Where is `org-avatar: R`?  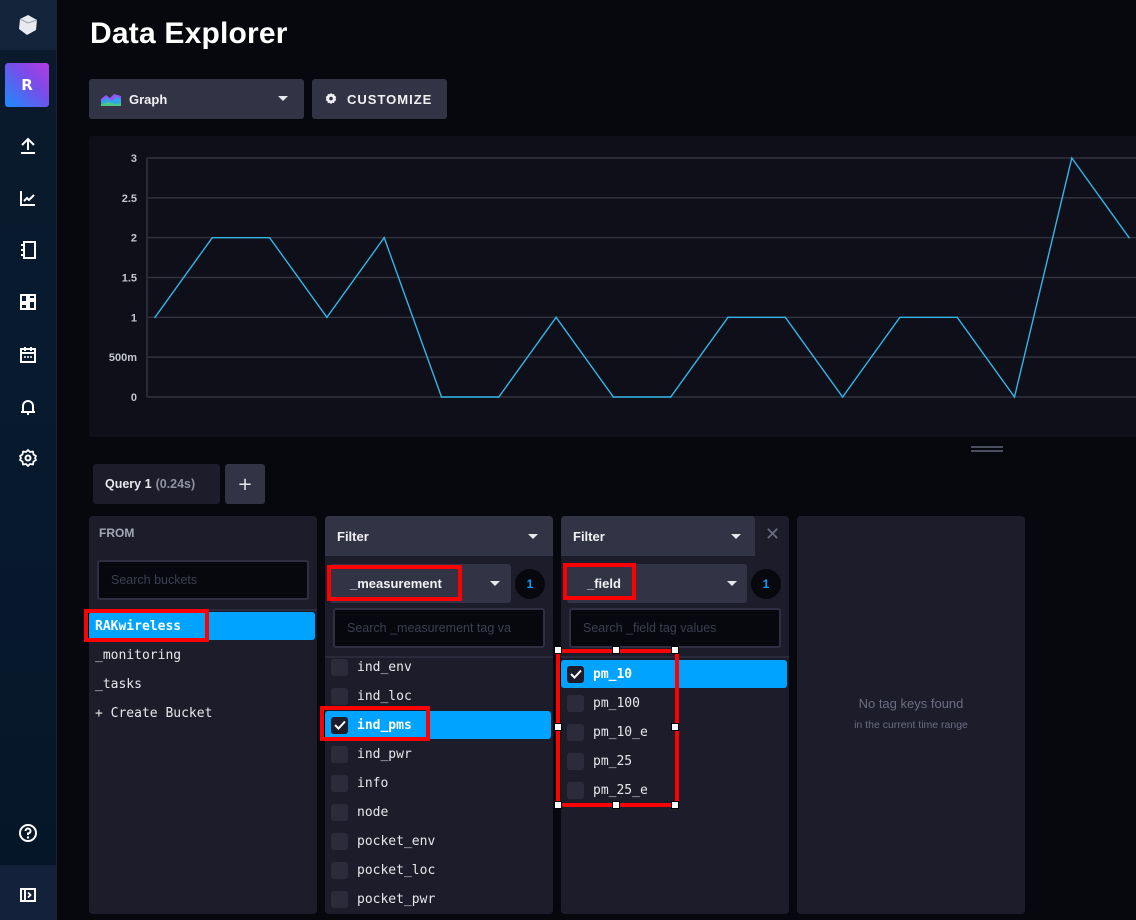 org-avatar: R is located at coordinates (27, 85).